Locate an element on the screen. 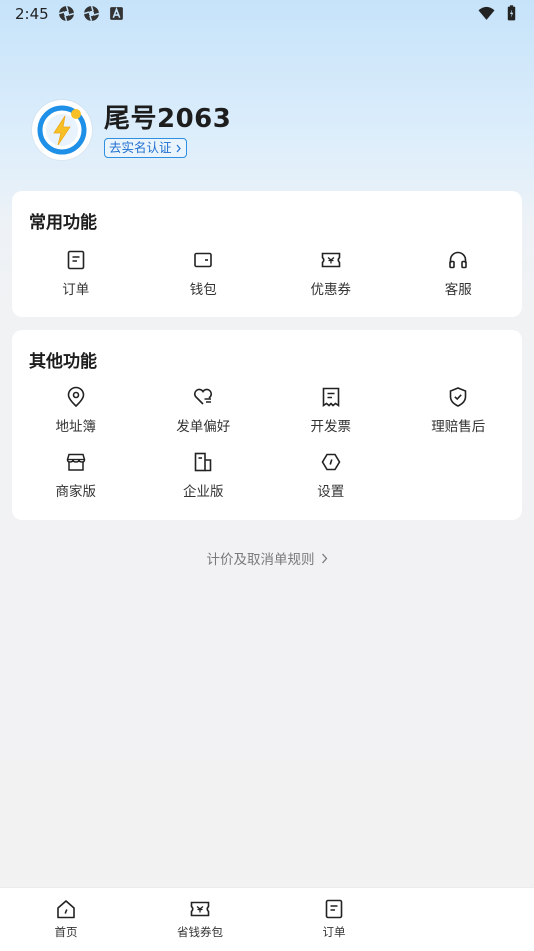  other-item-merchant: 商家版 is located at coordinates (76, 483).